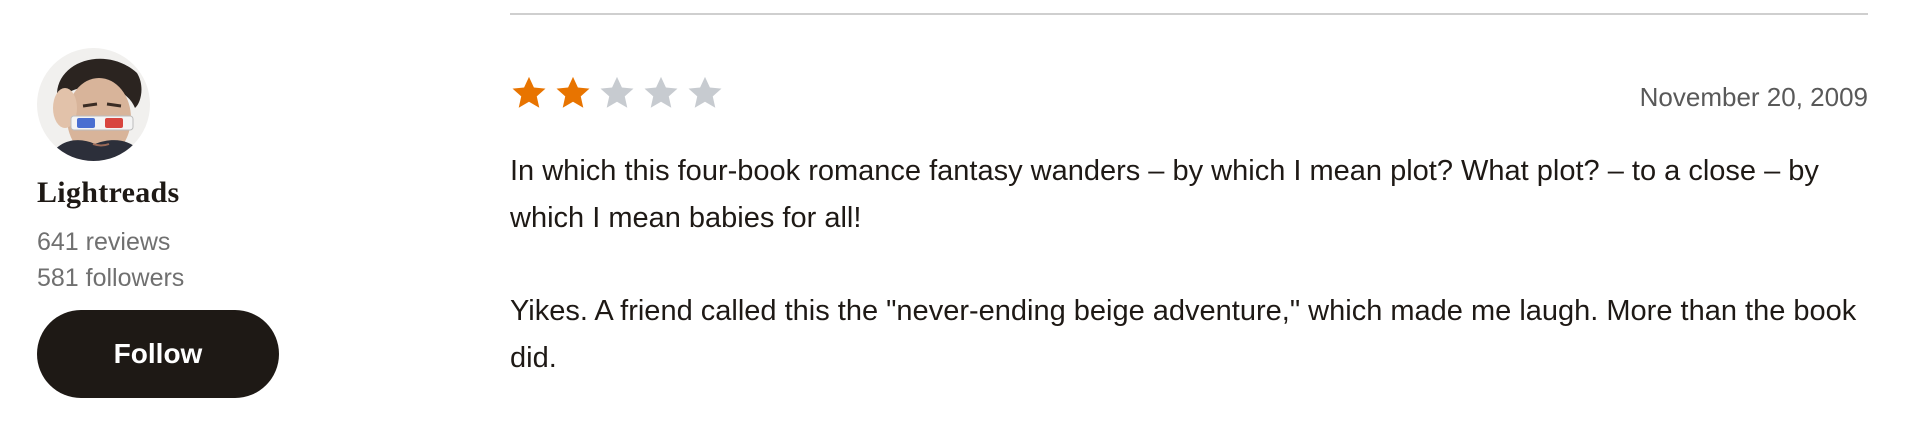 The image size is (1921, 428). What do you see at coordinates (162, 193) in the screenshot?
I see `reviewer-name: Lightreads` at bounding box center [162, 193].